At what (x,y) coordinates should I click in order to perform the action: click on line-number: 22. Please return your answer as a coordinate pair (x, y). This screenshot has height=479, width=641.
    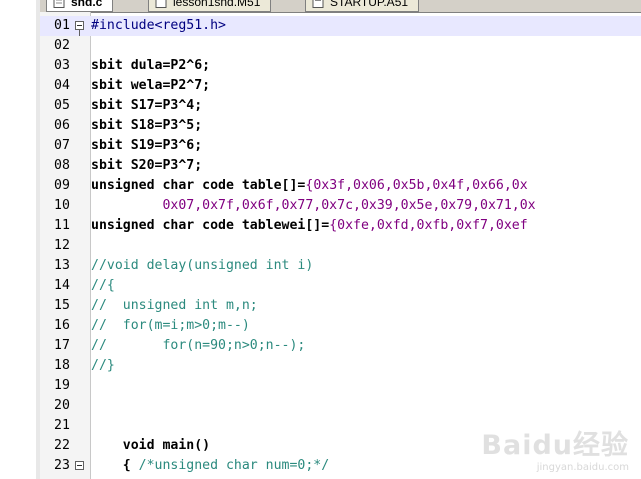
    Looking at the image, I should click on (62, 445).